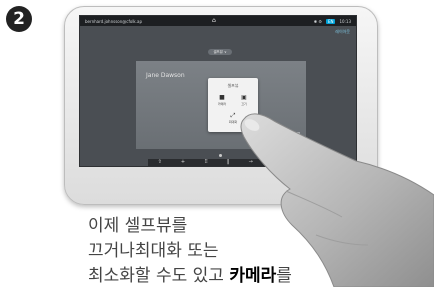 The height and width of the screenshot is (289, 434). What do you see at coordinates (345, 21) in the screenshot?
I see `clock: 10:13` at bounding box center [345, 21].